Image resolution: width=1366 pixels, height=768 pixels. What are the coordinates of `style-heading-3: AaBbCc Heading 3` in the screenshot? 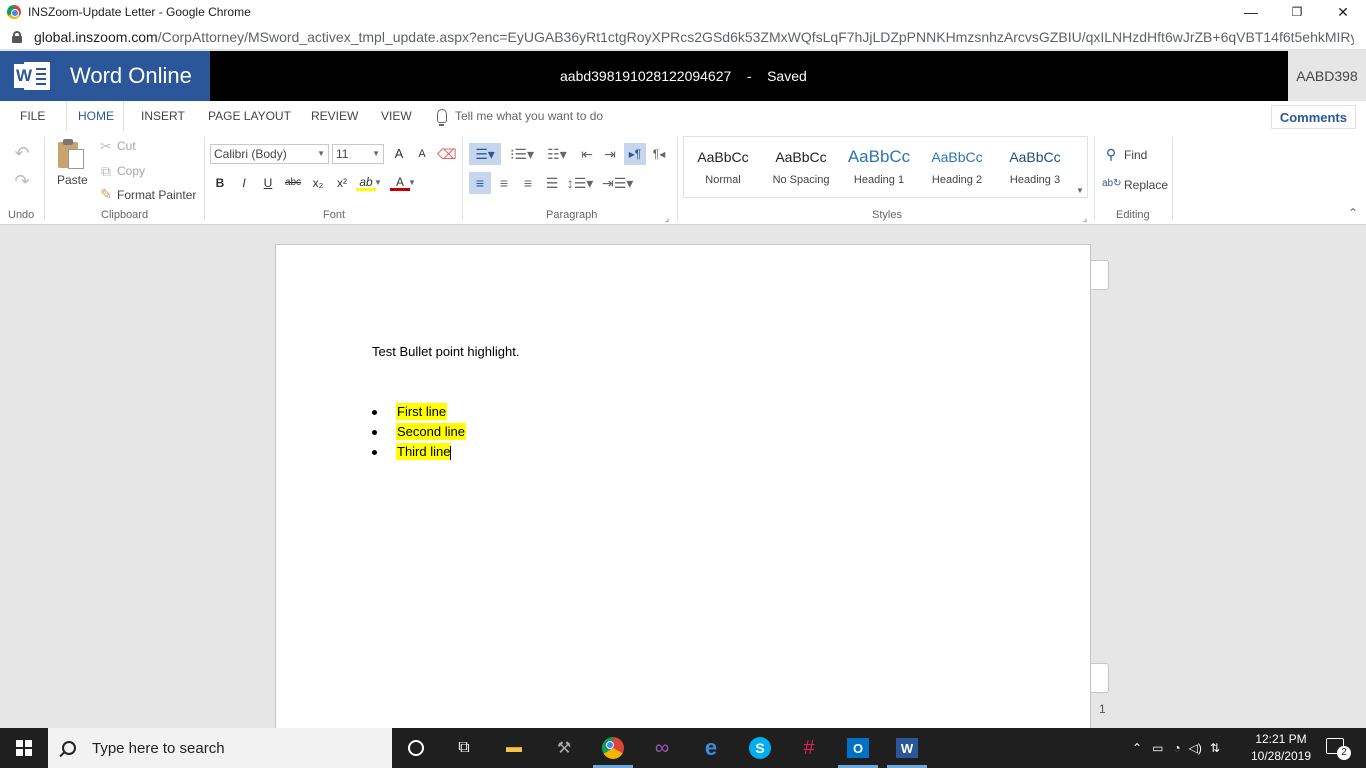 It's located at (1035, 168).